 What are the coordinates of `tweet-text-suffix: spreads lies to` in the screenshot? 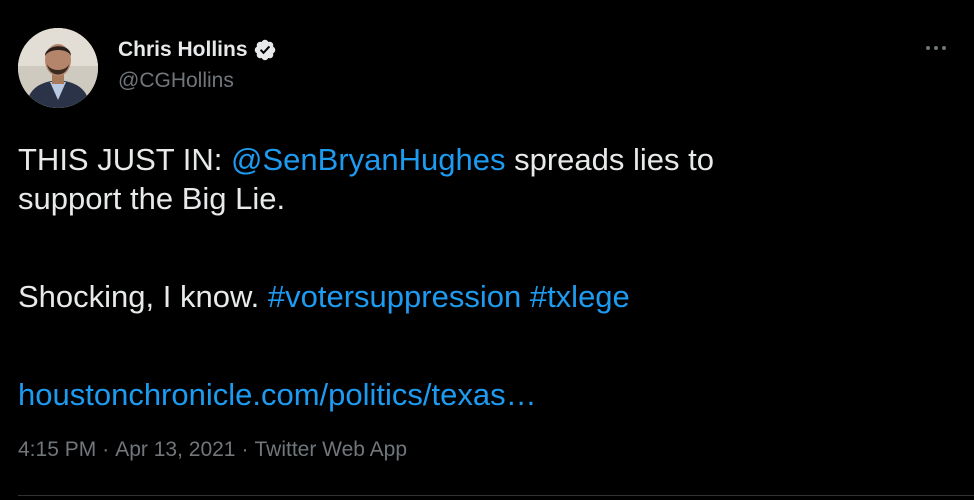 It's located at (609, 159).